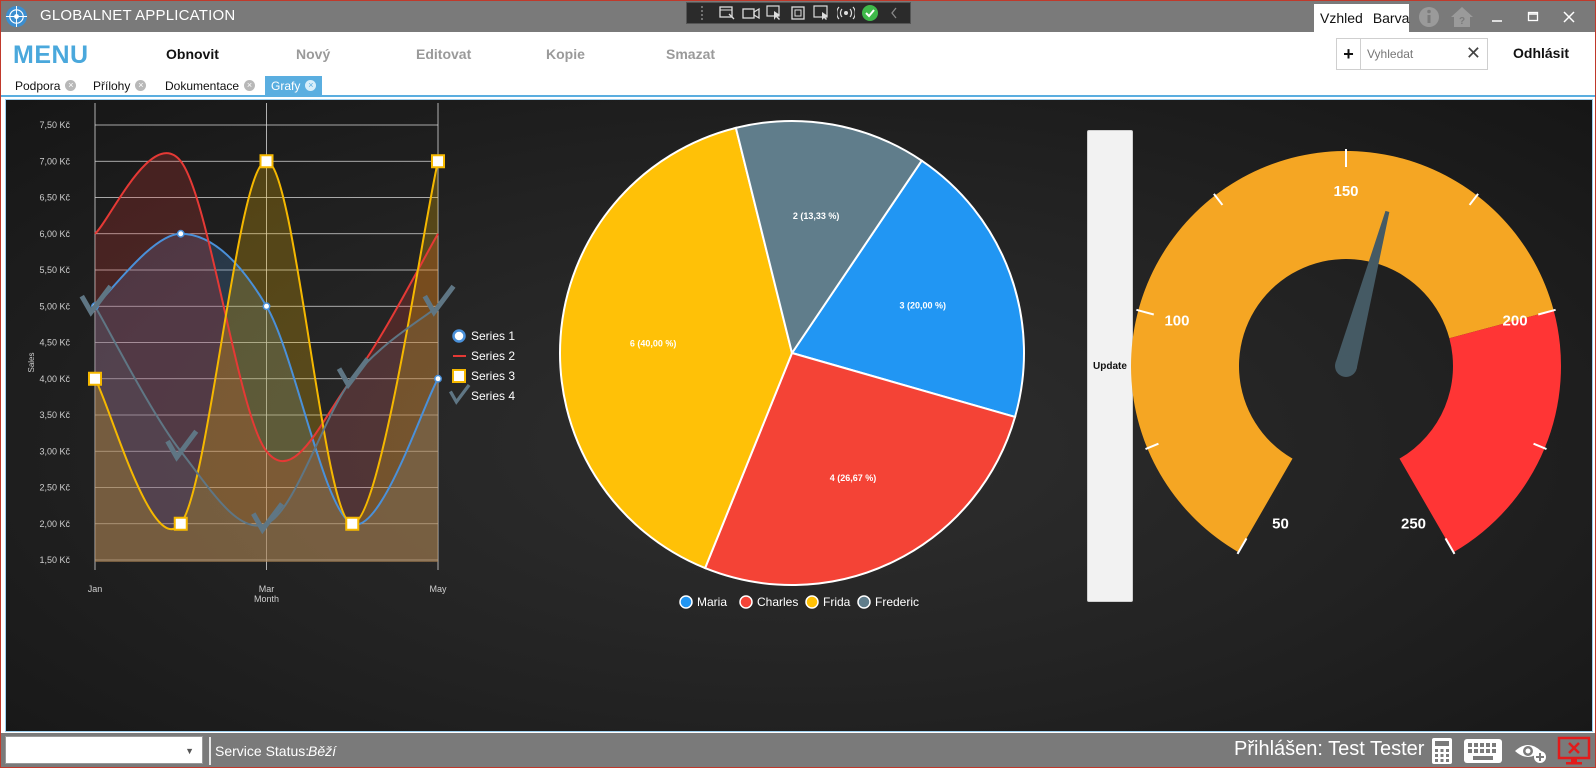 The height and width of the screenshot is (768, 1596). Describe the element at coordinates (493, 396) in the screenshot. I see `legend-label: Series 4` at that location.